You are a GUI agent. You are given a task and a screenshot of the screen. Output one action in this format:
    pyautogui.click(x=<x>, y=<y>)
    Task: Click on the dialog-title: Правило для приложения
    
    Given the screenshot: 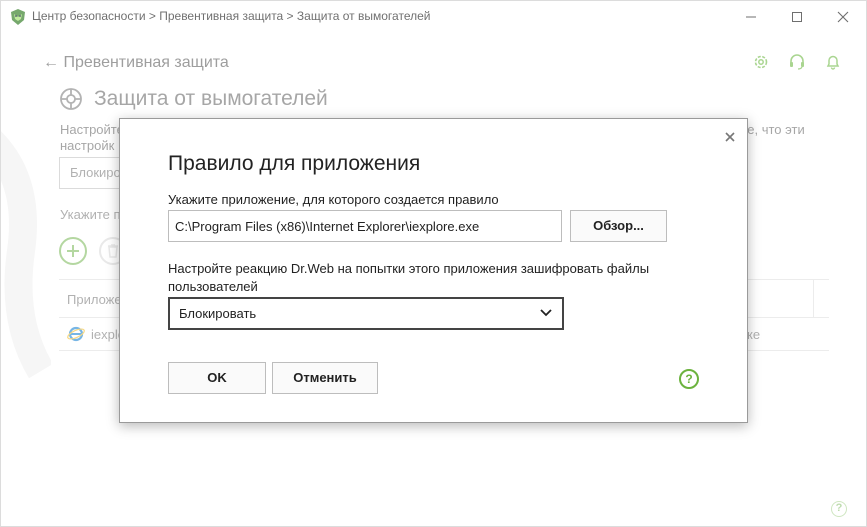 What is the action you would take?
    pyautogui.click(x=294, y=163)
    